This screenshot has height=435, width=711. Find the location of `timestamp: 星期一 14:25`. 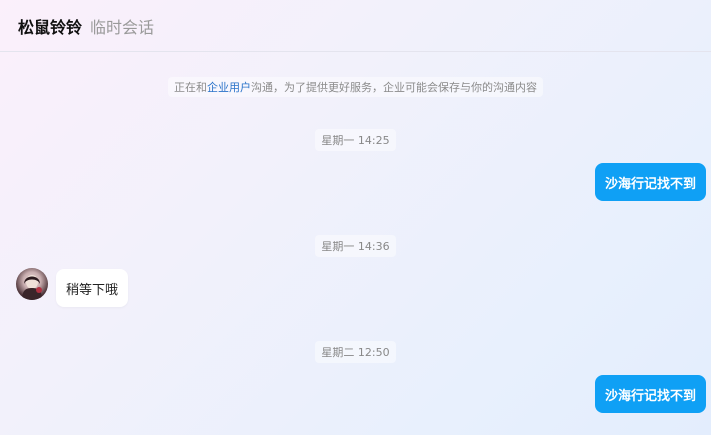

timestamp: 星期一 14:25 is located at coordinates (355, 140).